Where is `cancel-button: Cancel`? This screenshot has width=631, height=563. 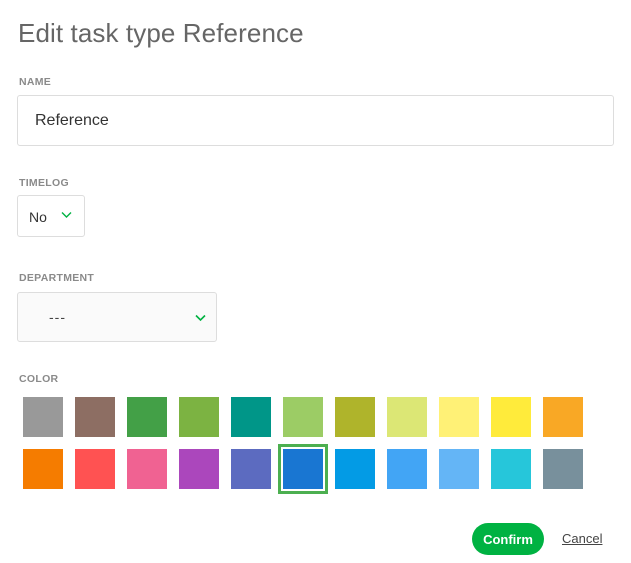 cancel-button: Cancel is located at coordinates (582, 538).